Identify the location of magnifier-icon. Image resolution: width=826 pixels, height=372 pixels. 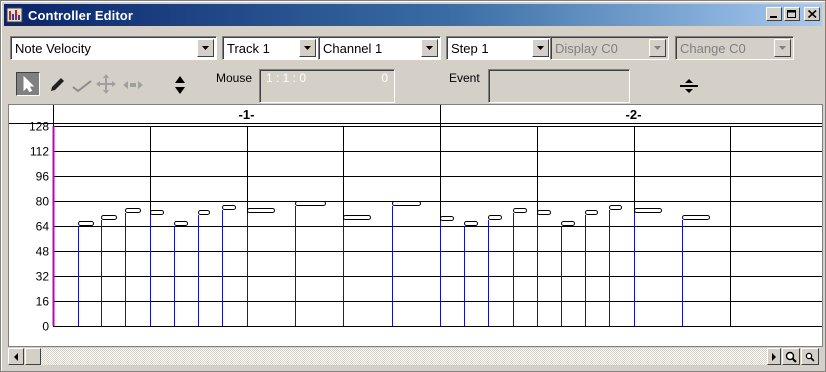
(791, 357).